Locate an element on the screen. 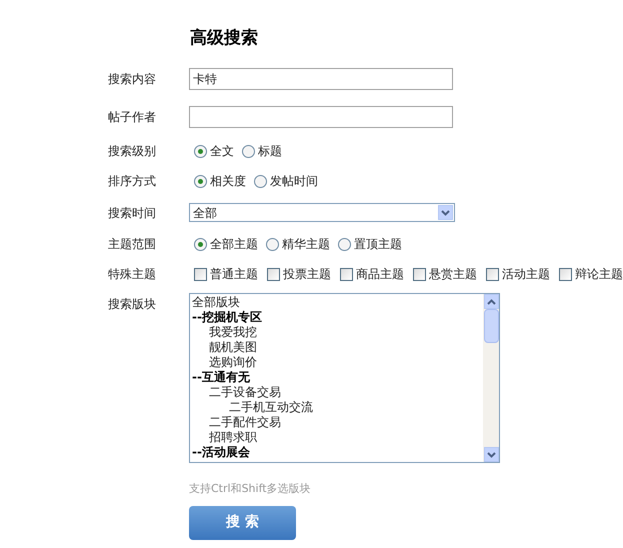 Image resolution: width=623 pixels, height=548 pixels. field-label: 搜索内容 is located at coordinates (132, 79).